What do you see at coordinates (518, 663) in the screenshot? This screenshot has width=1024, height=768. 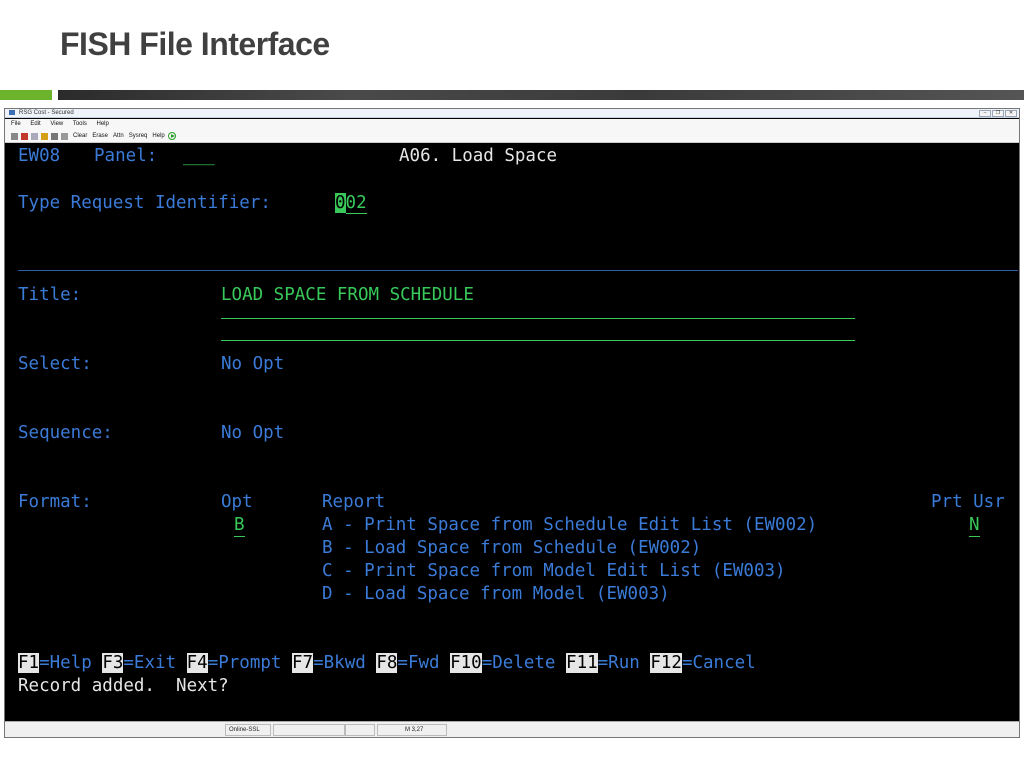 I see `f10-label: =Delete` at bounding box center [518, 663].